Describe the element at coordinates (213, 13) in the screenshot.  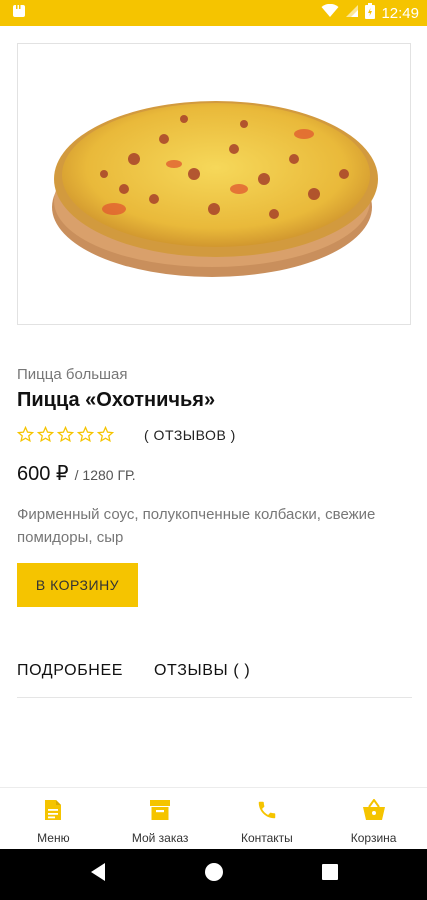
I see `status-bar: 12:49` at that location.